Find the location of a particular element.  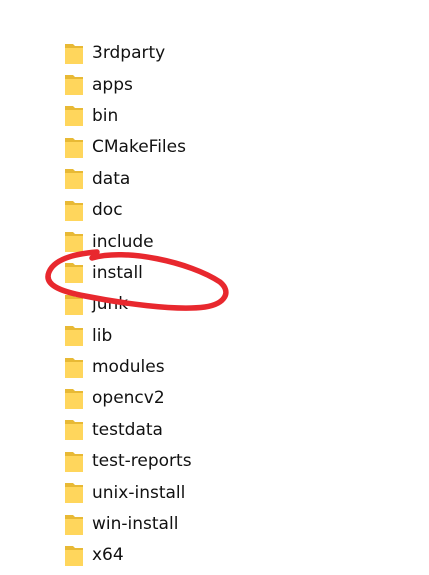

folder-item-3rdparty: 3rdparty is located at coordinates (174, 53).